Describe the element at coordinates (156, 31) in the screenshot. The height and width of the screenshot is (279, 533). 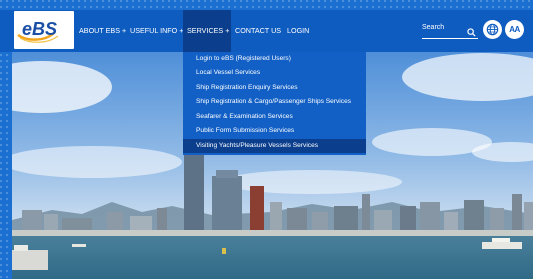
I see `nav-useful-info: USEFUL INFO +` at that location.